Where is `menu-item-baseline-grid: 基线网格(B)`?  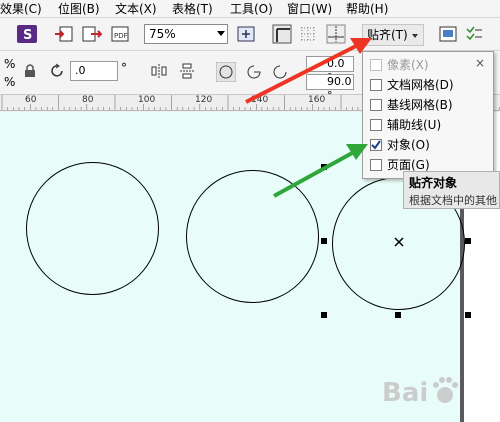
menu-item-baseline-grid: 基线网格(B) is located at coordinates (428, 105).